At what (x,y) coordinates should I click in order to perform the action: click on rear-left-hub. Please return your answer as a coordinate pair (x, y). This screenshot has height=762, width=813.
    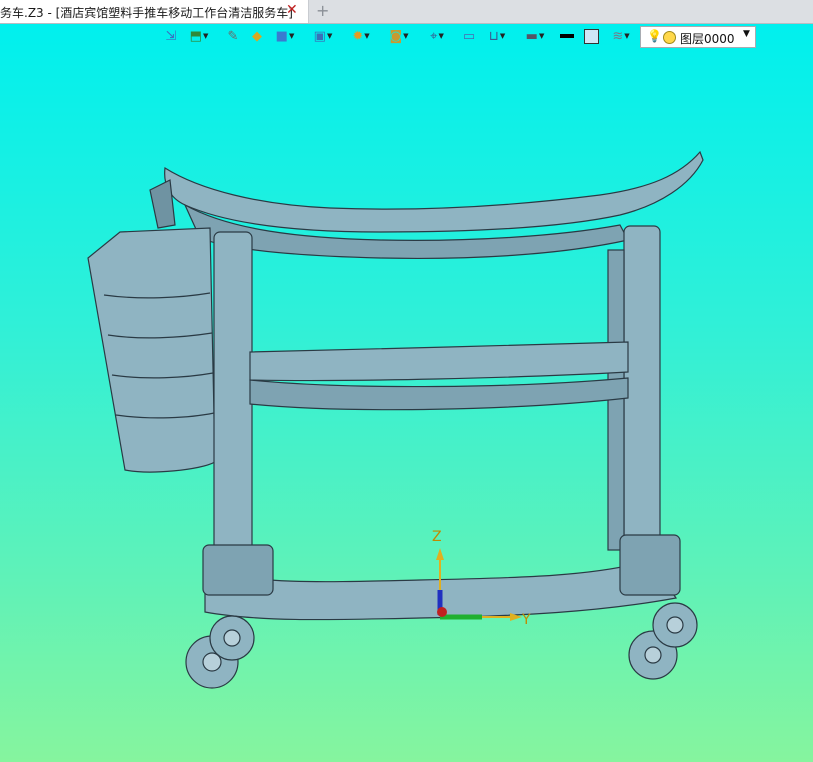
    Looking at the image, I should click on (232, 638).